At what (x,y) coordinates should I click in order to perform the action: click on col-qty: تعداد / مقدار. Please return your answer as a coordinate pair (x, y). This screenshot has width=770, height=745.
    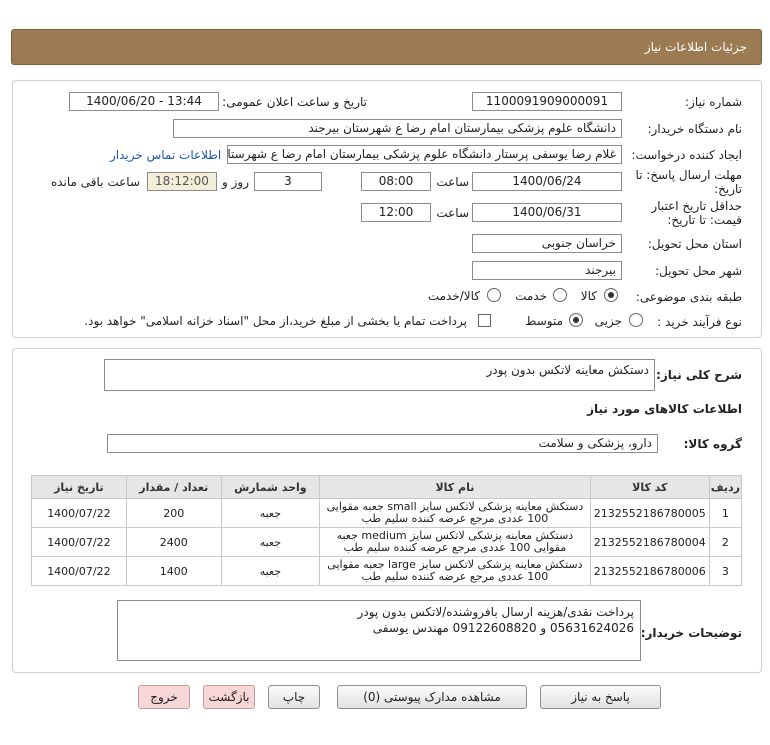
    Looking at the image, I should click on (173, 487).